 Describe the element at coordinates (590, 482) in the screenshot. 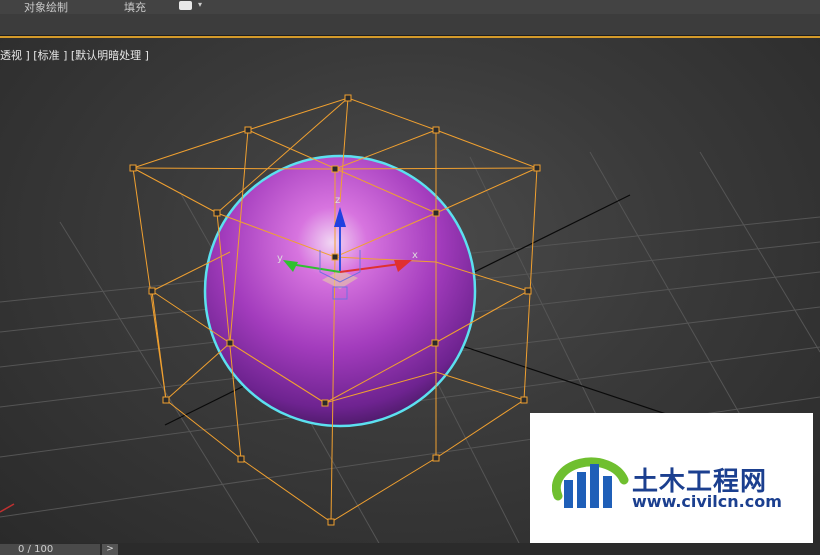

I see `civilcn-logo` at that location.